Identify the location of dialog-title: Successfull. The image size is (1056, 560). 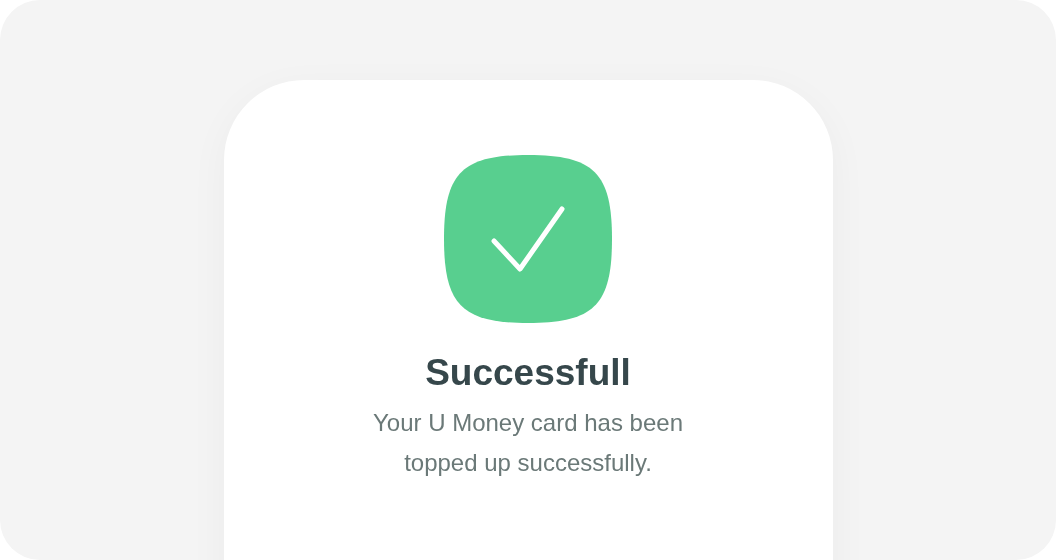
(528, 373).